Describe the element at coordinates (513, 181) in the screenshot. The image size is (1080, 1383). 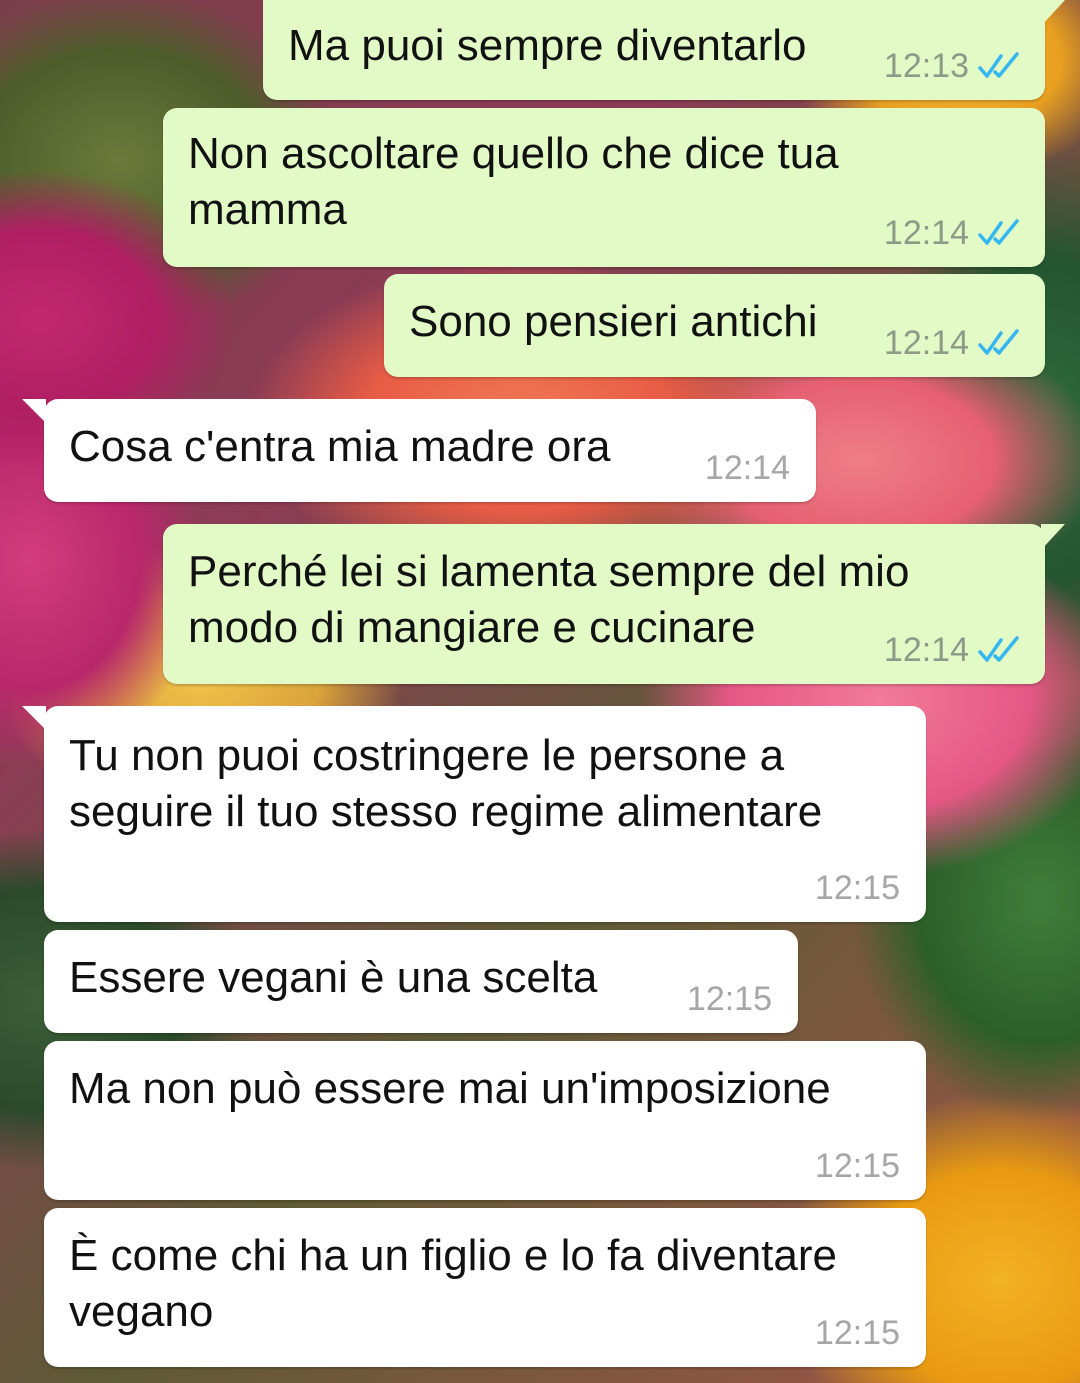
I see `message-text: Non ascoltare quello che dice tua mamma` at that location.